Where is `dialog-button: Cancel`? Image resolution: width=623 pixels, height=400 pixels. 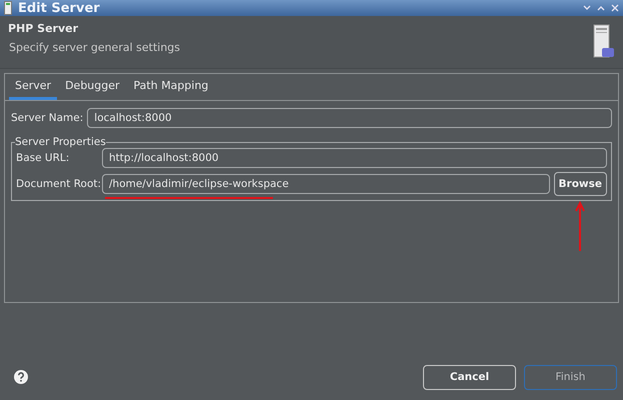 dialog-button: Cancel is located at coordinates (469, 377).